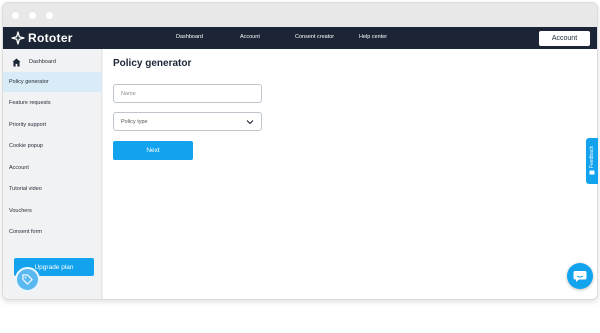  What do you see at coordinates (27, 125) in the screenshot?
I see `sidebar-item-label: Priority support` at bounding box center [27, 125].